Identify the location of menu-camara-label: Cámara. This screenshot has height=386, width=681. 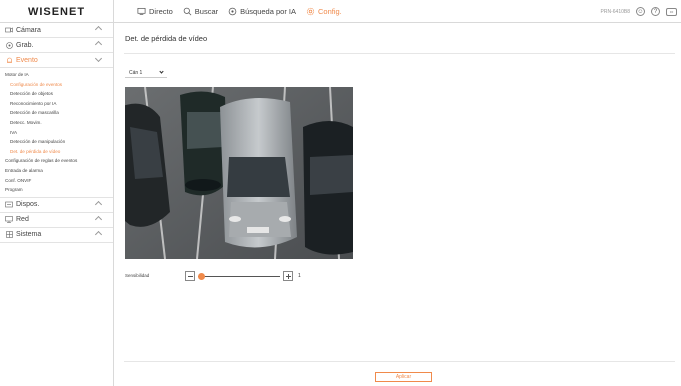
(28, 30).